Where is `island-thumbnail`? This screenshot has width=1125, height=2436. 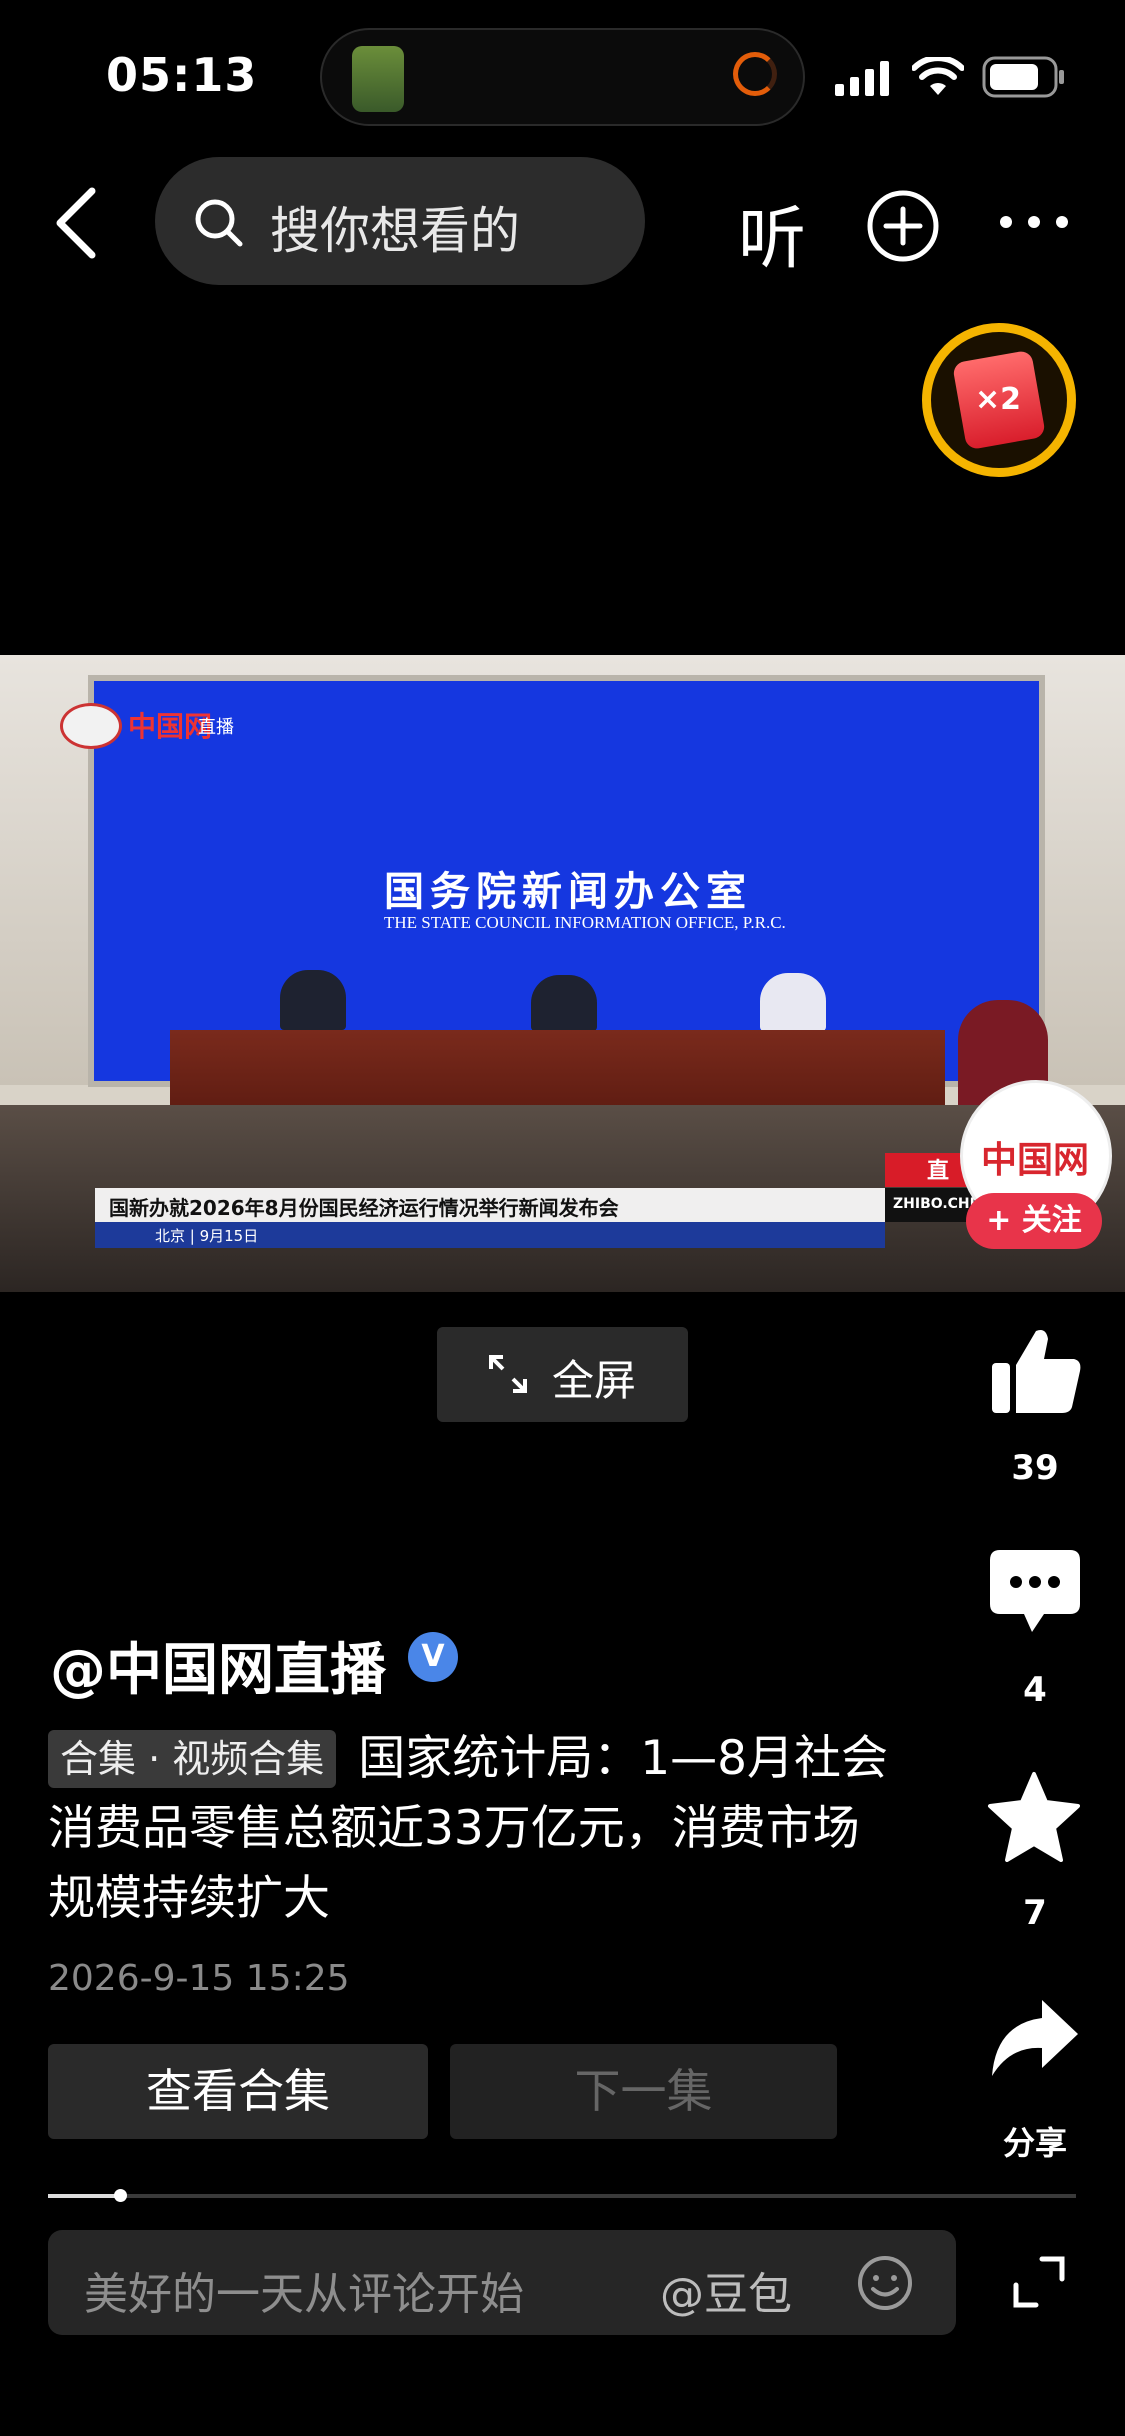 island-thumbnail is located at coordinates (378, 79).